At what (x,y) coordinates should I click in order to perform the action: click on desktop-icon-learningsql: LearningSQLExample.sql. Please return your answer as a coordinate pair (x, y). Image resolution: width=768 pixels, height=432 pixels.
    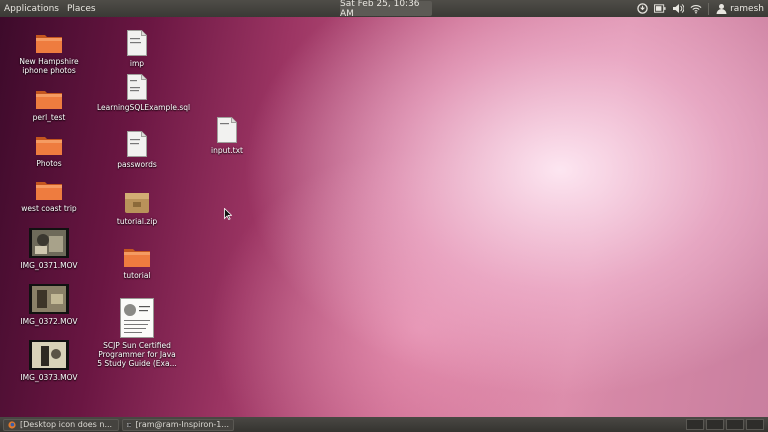
    Looking at the image, I should click on (144, 93).